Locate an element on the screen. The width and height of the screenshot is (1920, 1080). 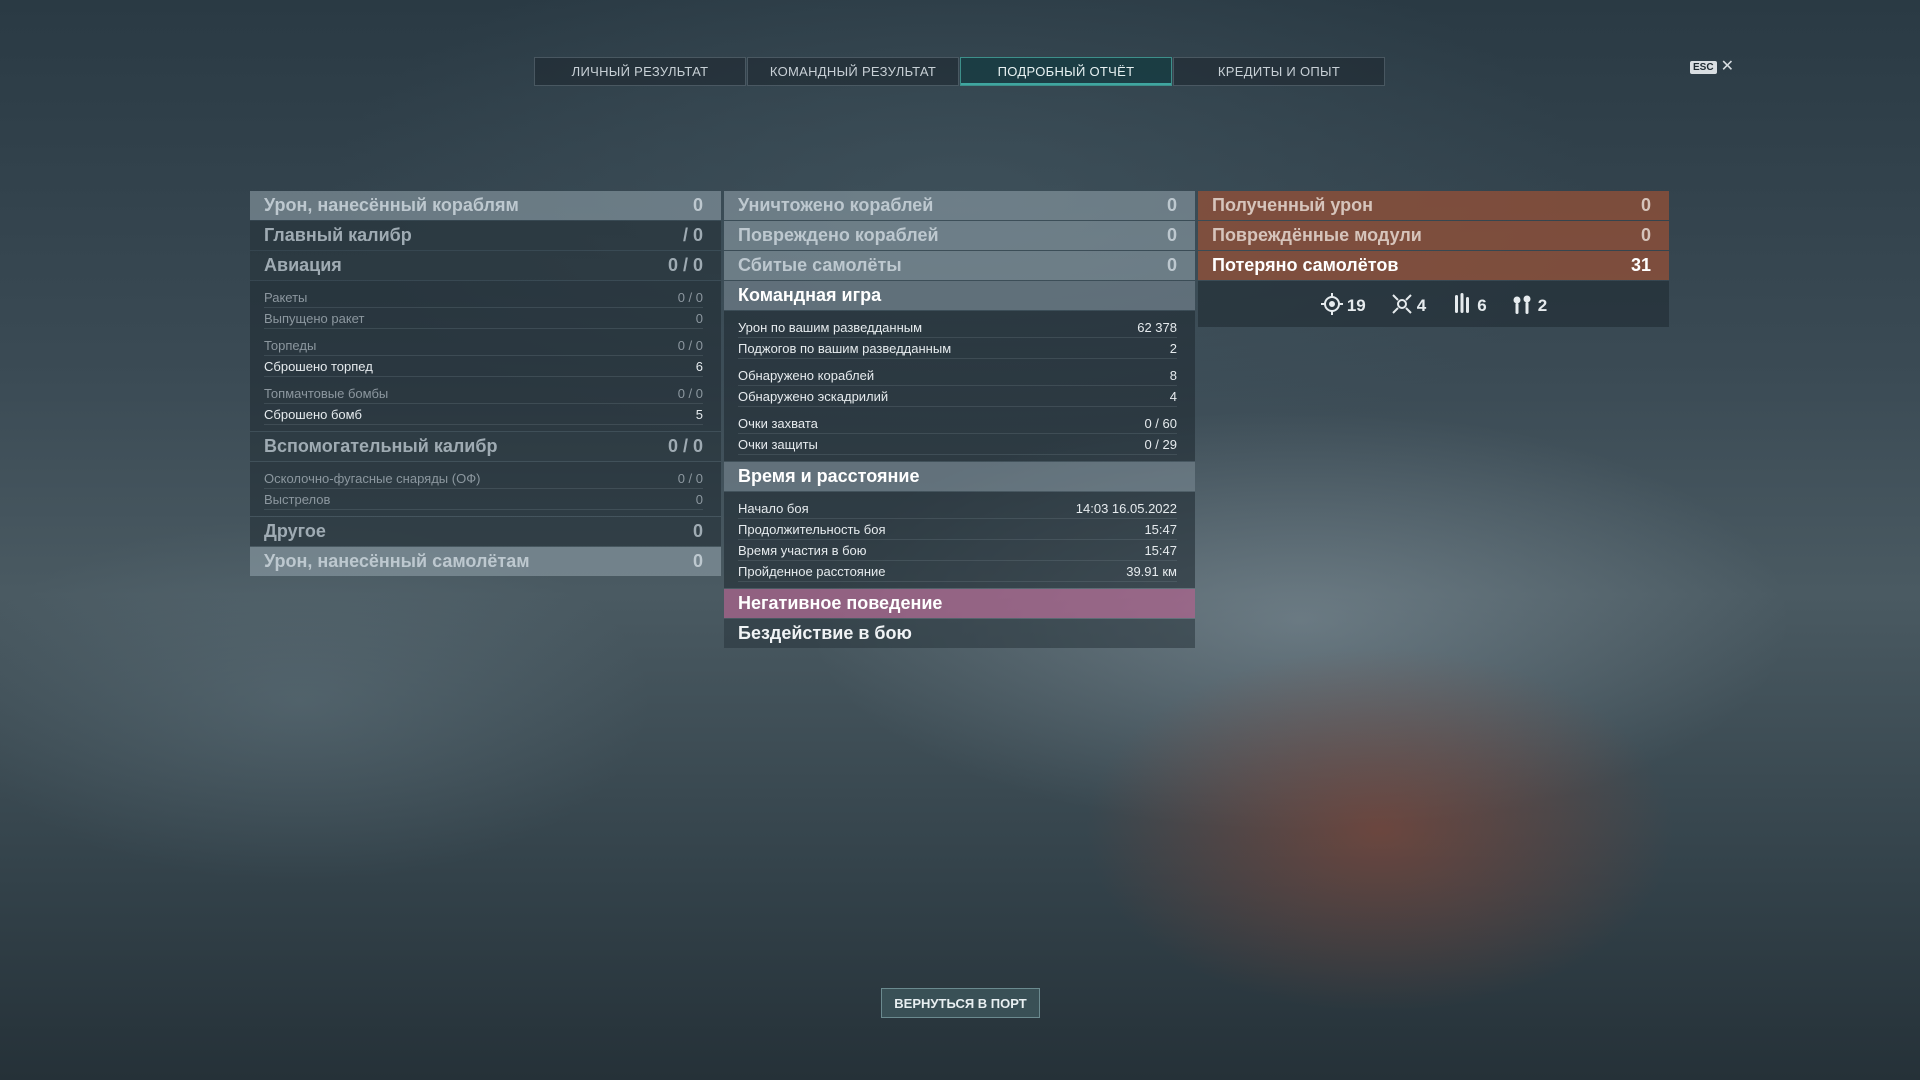
stat-row: Сброшено бомб 5 is located at coordinates (483, 414).